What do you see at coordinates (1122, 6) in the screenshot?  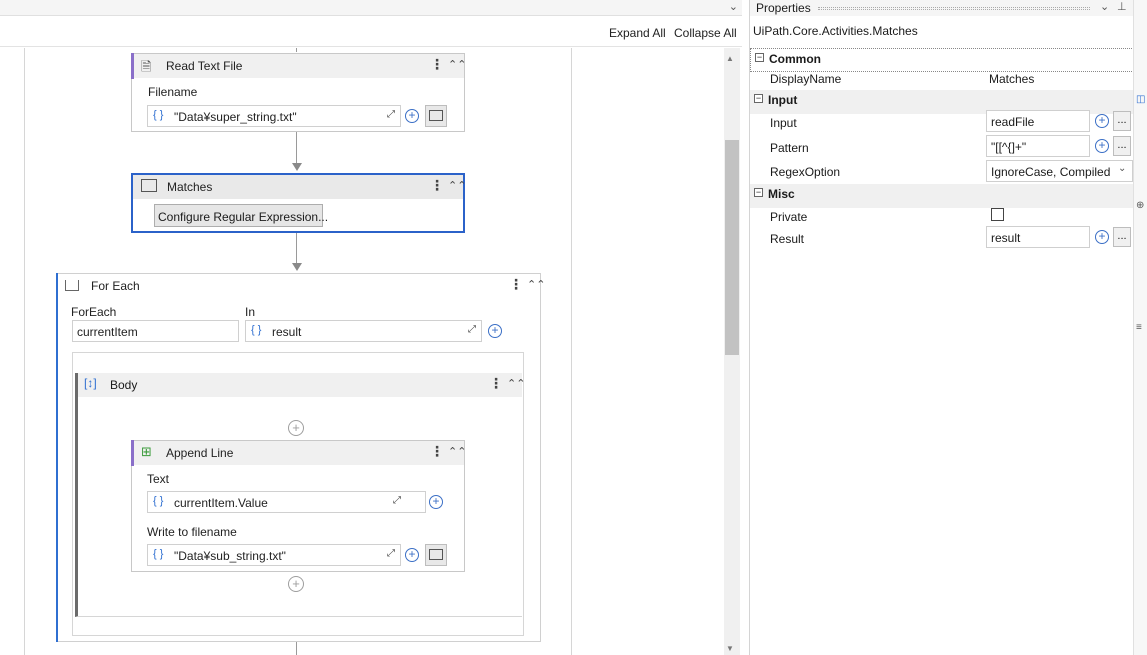 I see `pin-icon: ⊥` at bounding box center [1122, 6].